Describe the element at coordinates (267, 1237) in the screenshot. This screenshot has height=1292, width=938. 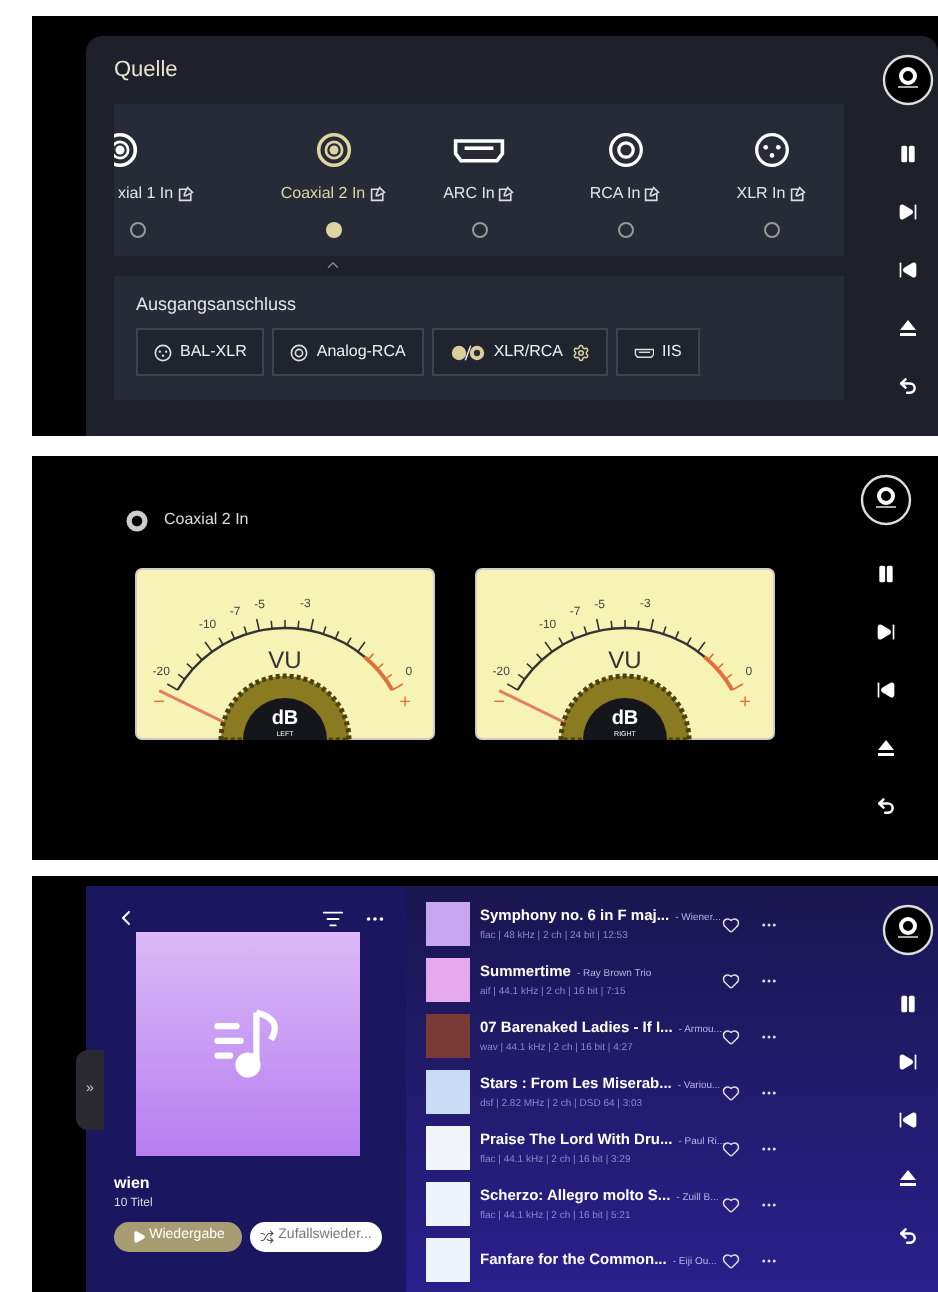
I see `shuffle-icon` at that location.